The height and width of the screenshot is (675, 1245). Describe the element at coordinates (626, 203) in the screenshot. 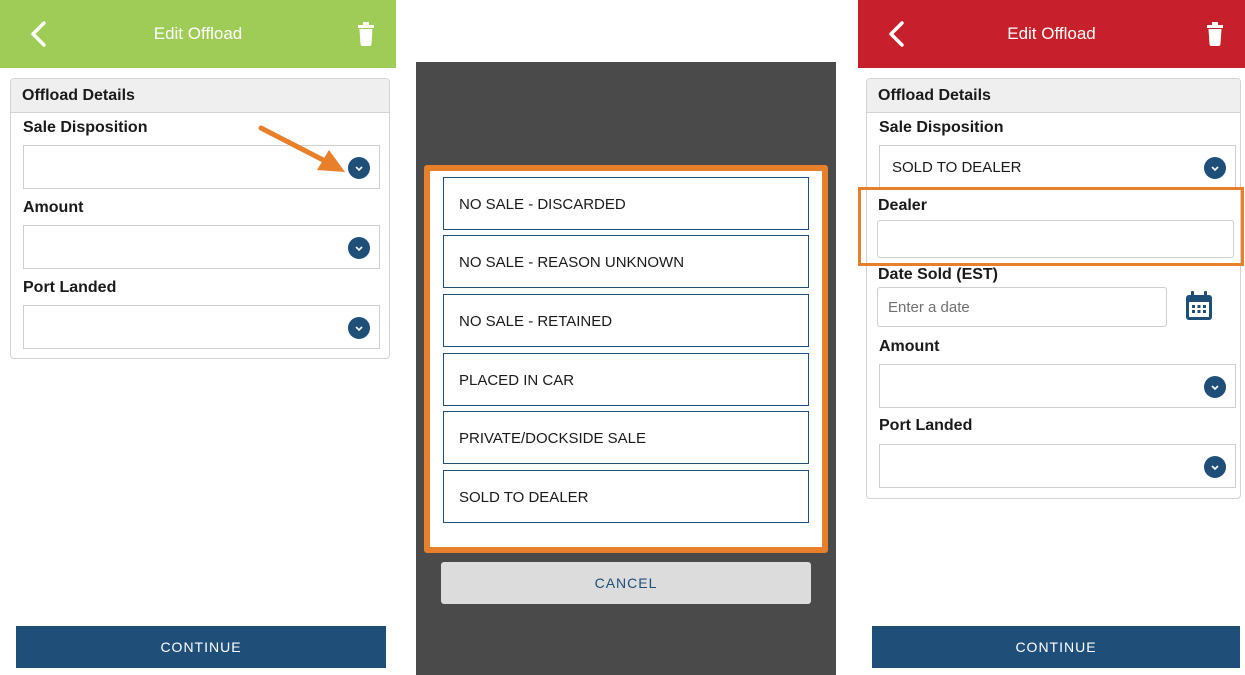

I see `option-no-sale-discarded: NO SALE - DISCARDED` at that location.